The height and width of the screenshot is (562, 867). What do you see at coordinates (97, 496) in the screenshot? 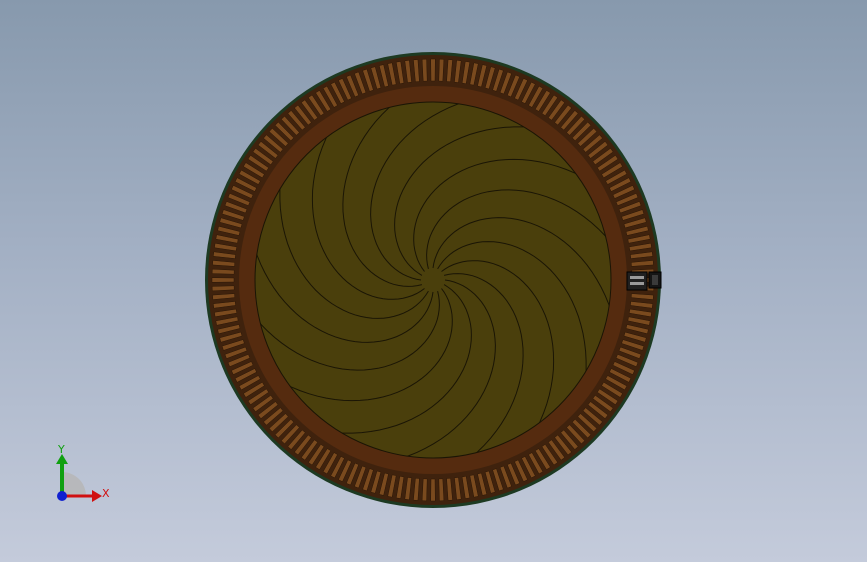
I see `x-axis-arrow-icon` at bounding box center [97, 496].